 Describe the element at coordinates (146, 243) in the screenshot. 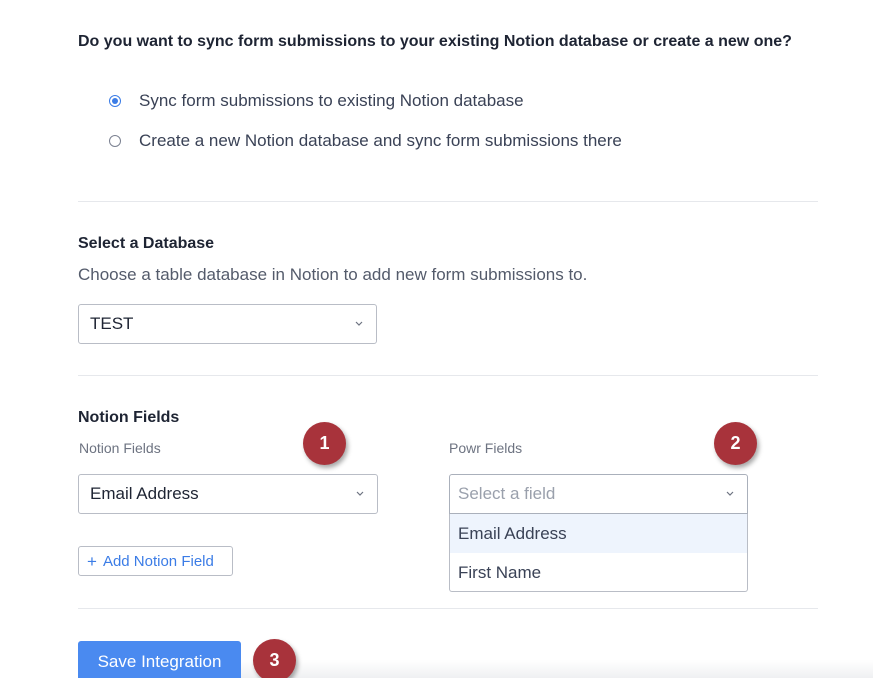

I see `database-section-title: Select a Database` at that location.